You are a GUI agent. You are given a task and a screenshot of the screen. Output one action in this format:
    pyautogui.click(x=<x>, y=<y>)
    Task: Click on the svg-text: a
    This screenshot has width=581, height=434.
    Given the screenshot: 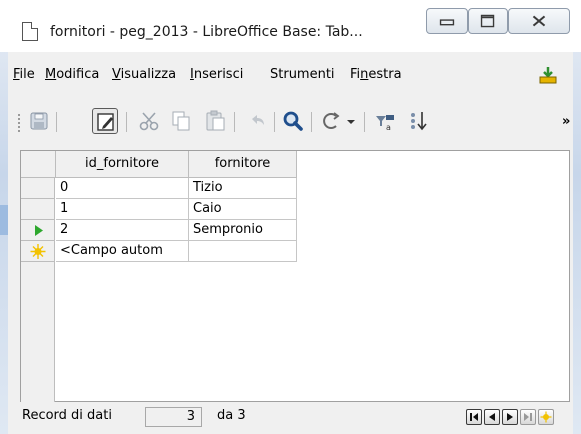 What is the action you would take?
    pyautogui.click(x=388, y=127)
    